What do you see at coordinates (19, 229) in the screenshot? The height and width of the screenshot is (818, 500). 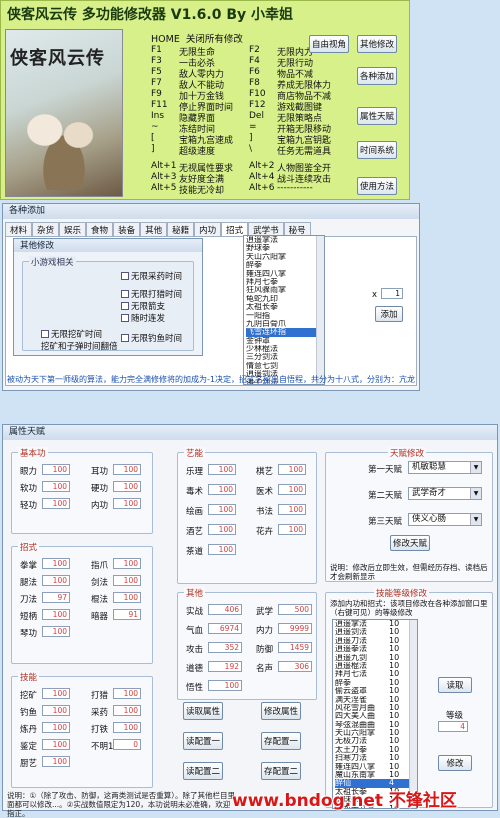 I see `tab-material: 材料` at bounding box center [19, 229].